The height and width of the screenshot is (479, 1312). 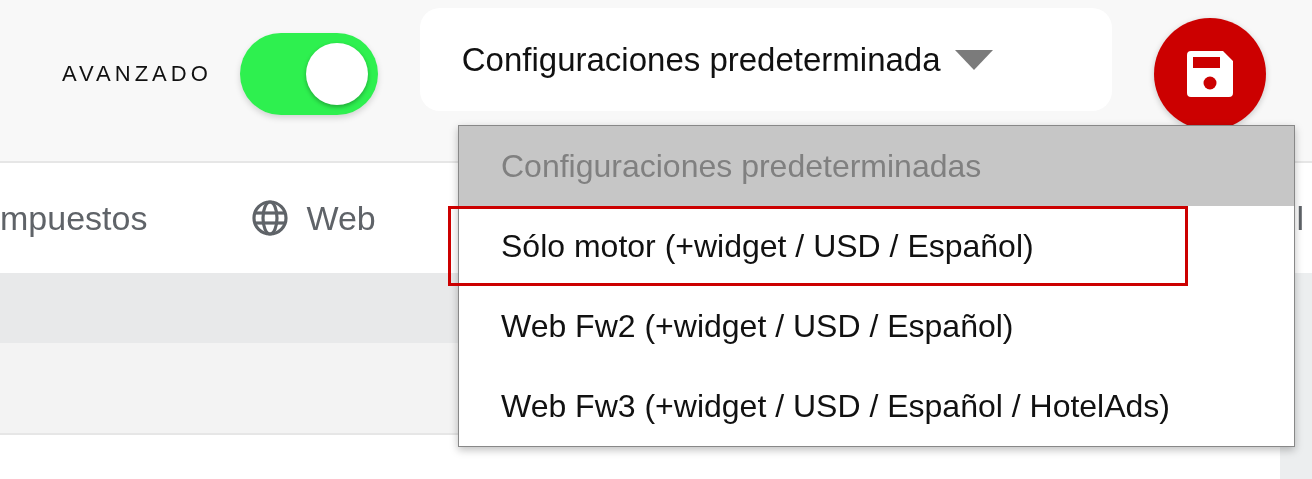 I want to click on tab: mpuestos, so click(x=74, y=218).